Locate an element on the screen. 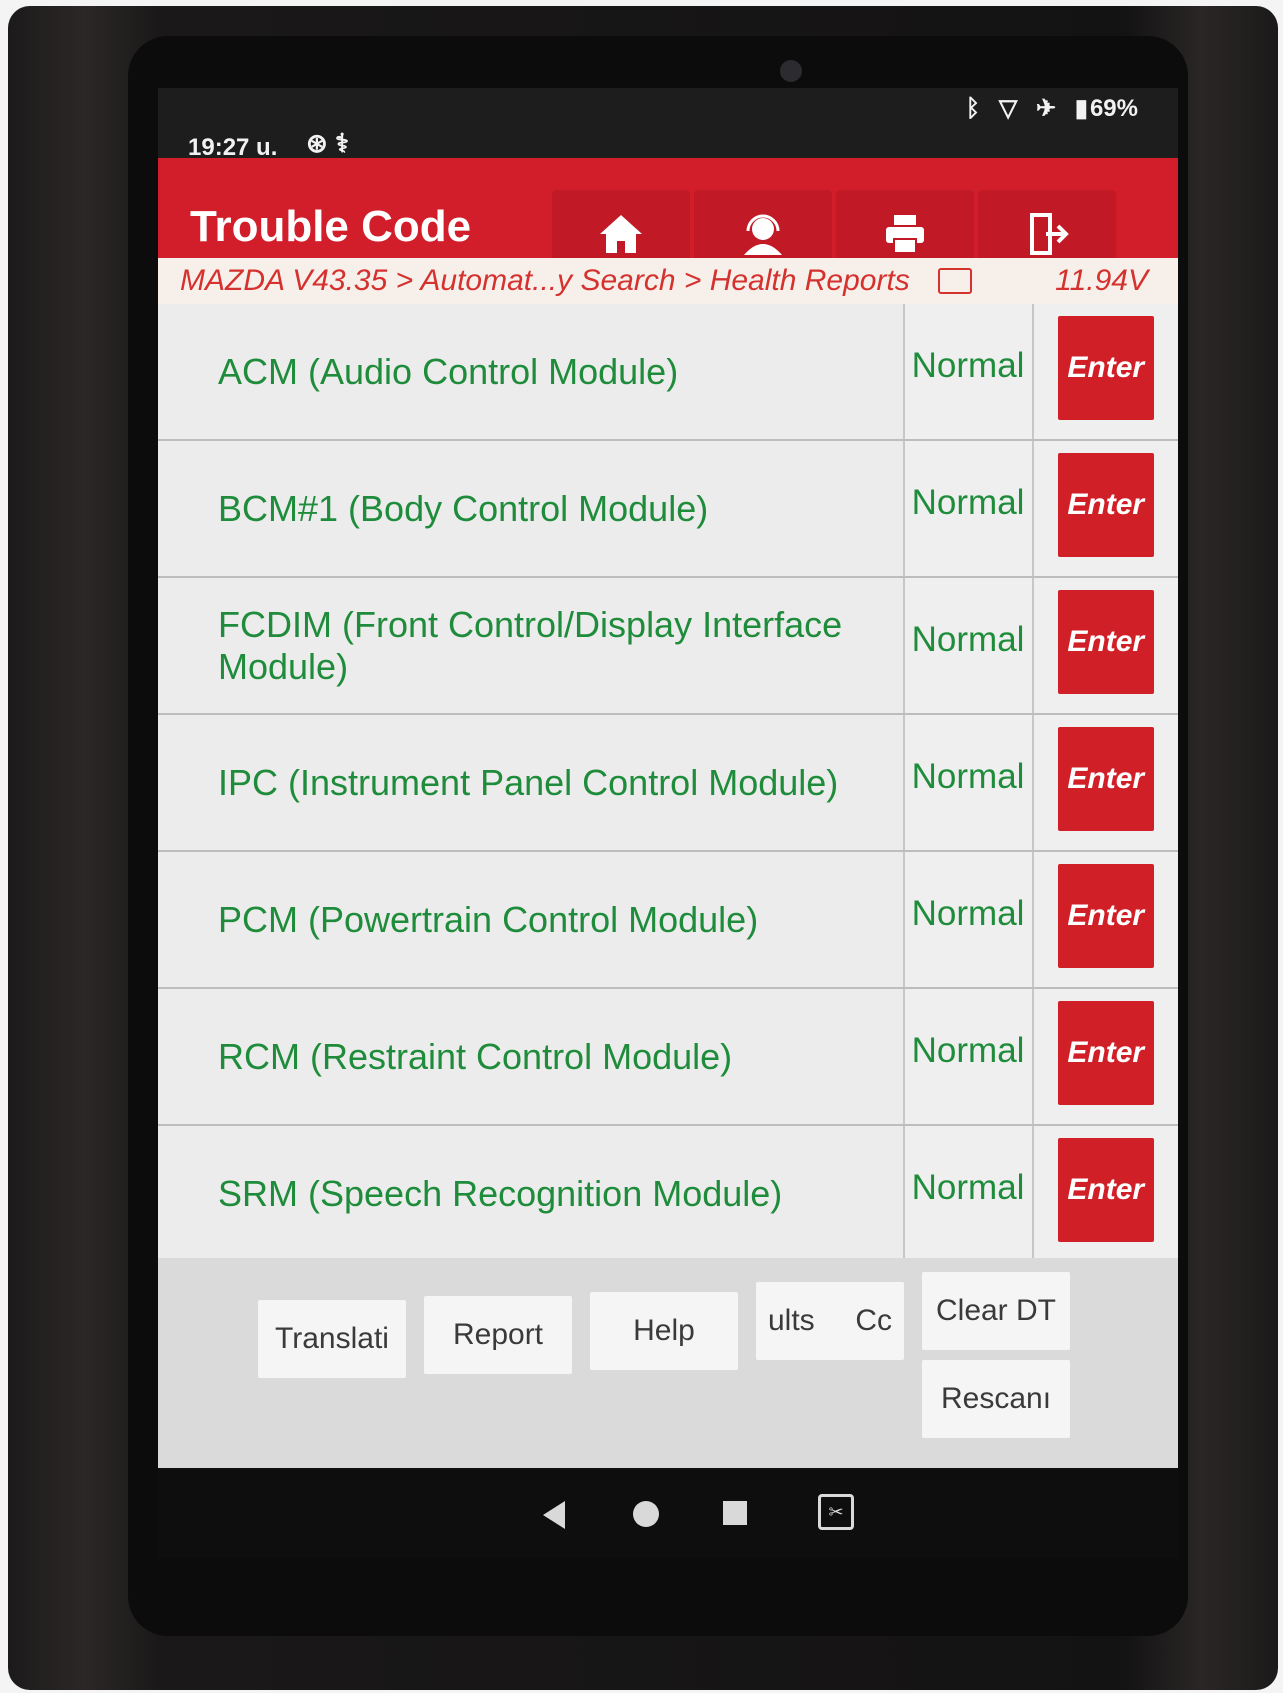 The image size is (1283, 1693). recent-apps-icon is located at coordinates (735, 1513).